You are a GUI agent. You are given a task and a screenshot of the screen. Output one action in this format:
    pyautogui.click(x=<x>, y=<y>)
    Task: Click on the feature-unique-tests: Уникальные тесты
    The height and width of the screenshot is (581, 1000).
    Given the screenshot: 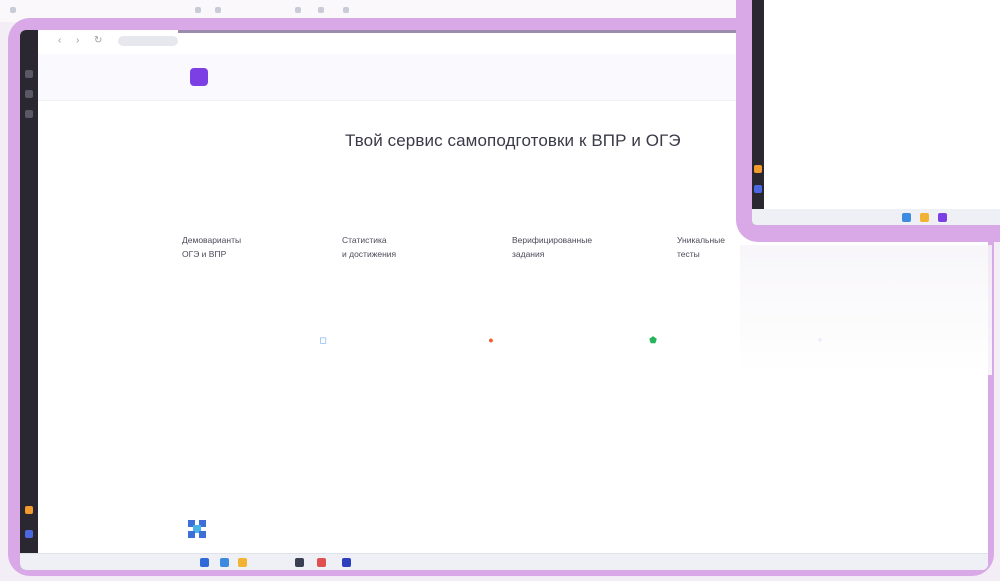 What is the action you would take?
    pyautogui.click(x=701, y=247)
    